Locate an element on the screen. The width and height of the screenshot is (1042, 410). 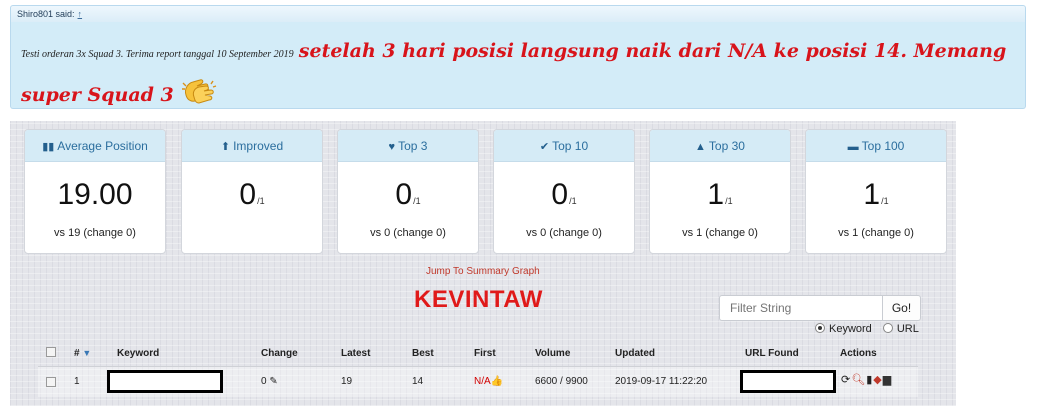
briefcase-icon: ▬ is located at coordinates (853, 147).